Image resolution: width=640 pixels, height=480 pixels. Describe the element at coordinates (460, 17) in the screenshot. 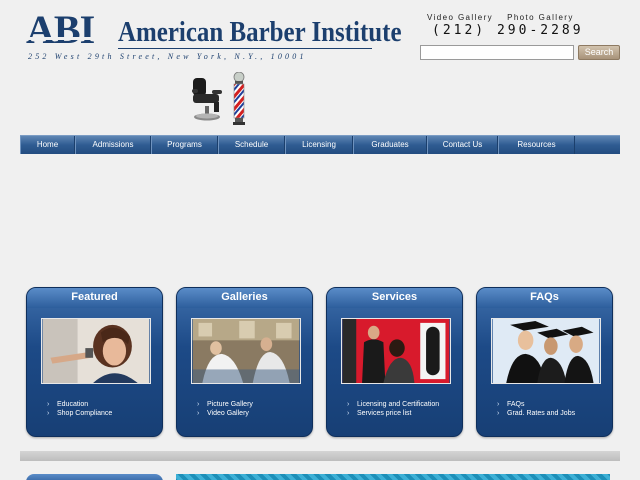

I see `video-gallery-link: Video Gallery` at that location.